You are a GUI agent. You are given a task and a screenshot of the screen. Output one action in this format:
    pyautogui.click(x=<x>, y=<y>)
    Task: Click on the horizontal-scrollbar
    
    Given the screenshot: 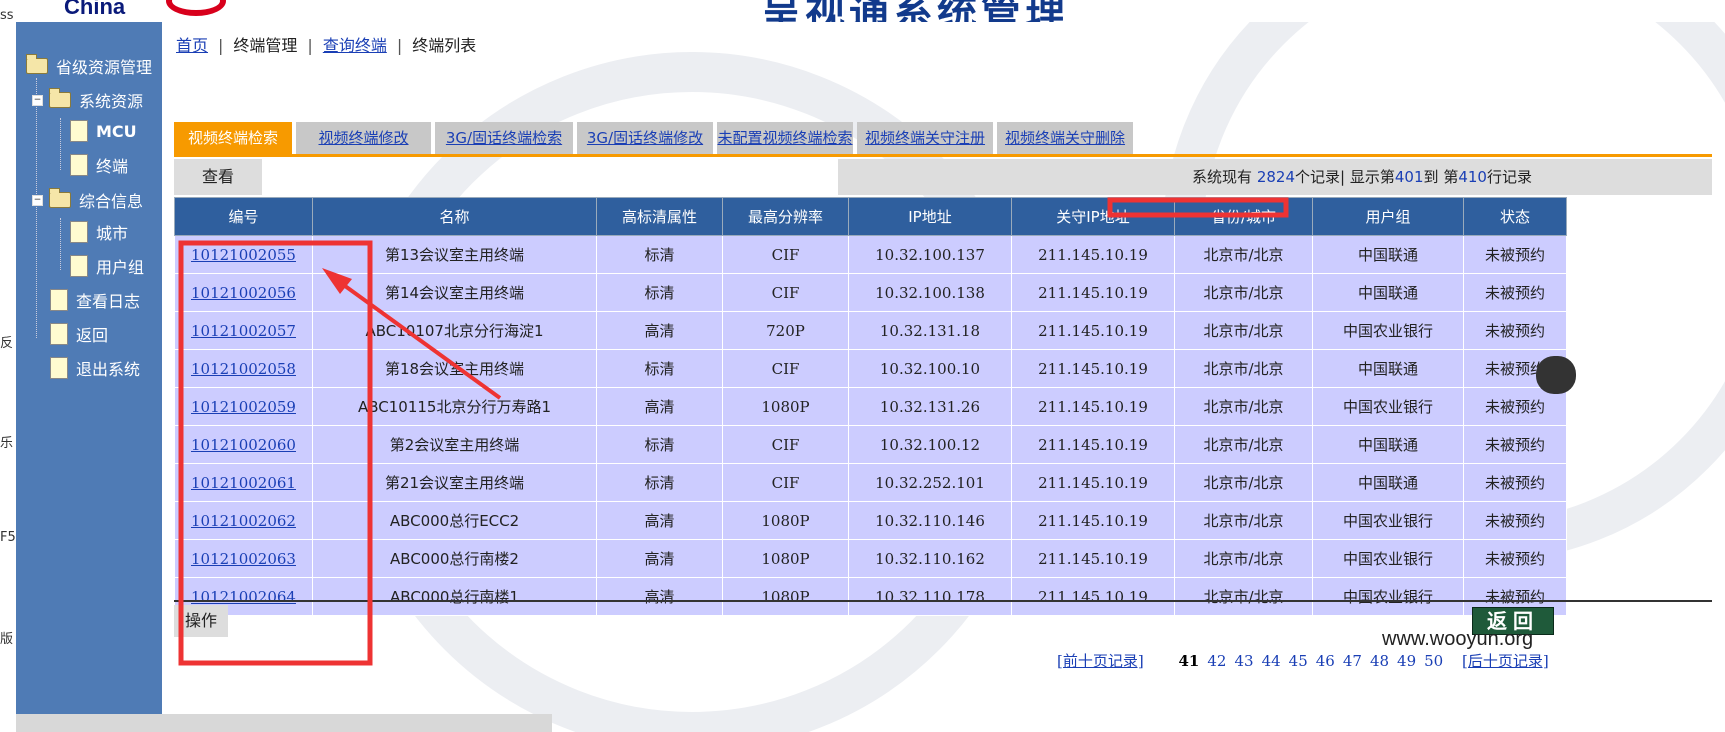 What is the action you would take?
    pyautogui.click(x=284, y=723)
    